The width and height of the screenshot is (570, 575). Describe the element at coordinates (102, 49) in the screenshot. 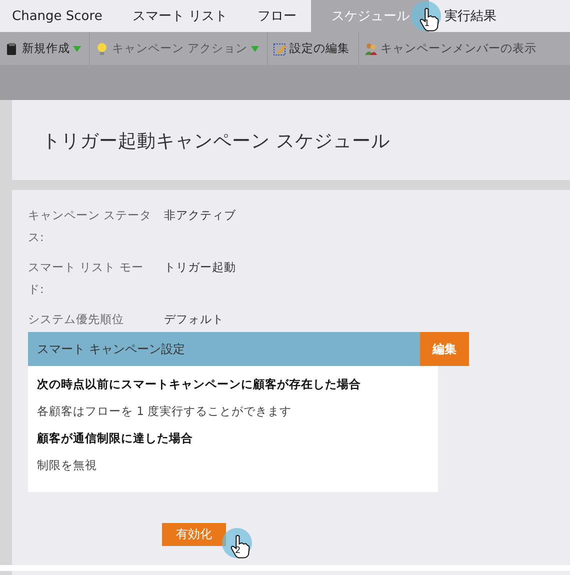

I see `lightbulb-icon` at that location.